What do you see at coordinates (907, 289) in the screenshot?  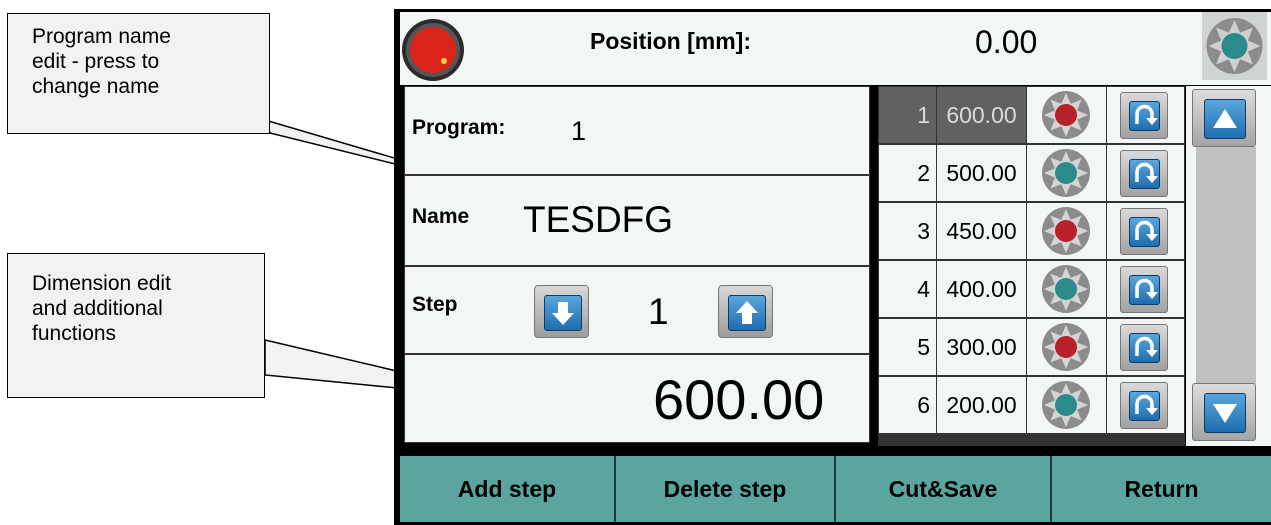 I see `step-number: 4` at bounding box center [907, 289].